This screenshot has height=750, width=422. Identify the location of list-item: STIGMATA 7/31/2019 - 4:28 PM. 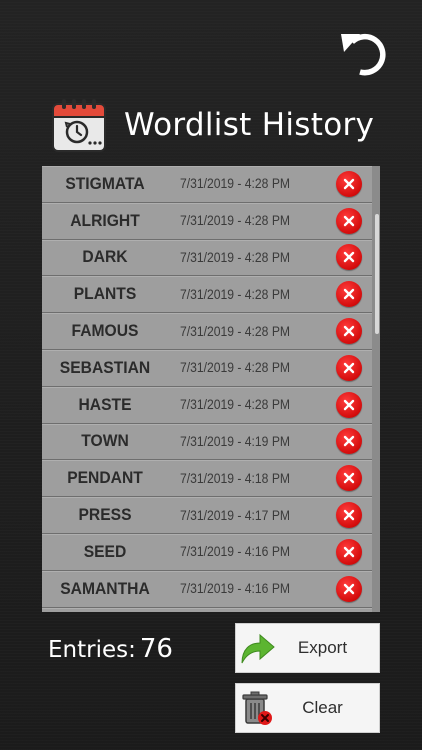
(207, 184).